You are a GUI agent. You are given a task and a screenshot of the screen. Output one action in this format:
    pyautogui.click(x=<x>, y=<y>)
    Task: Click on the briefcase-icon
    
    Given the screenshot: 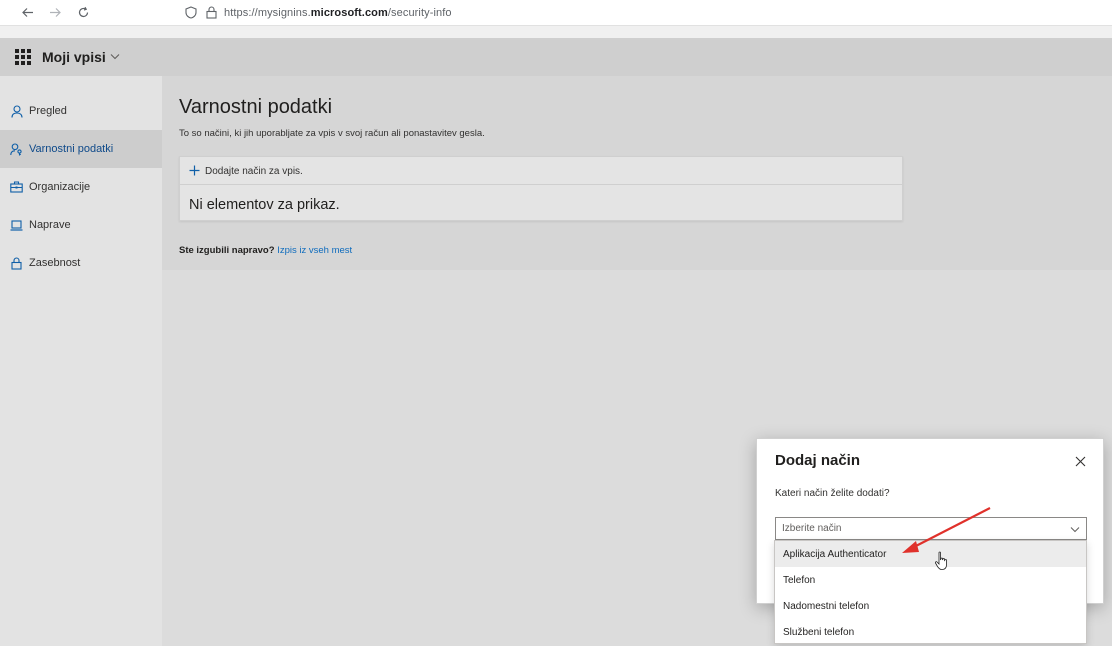 What is the action you would take?
    pyautogui.click(x=16, y=187)
    